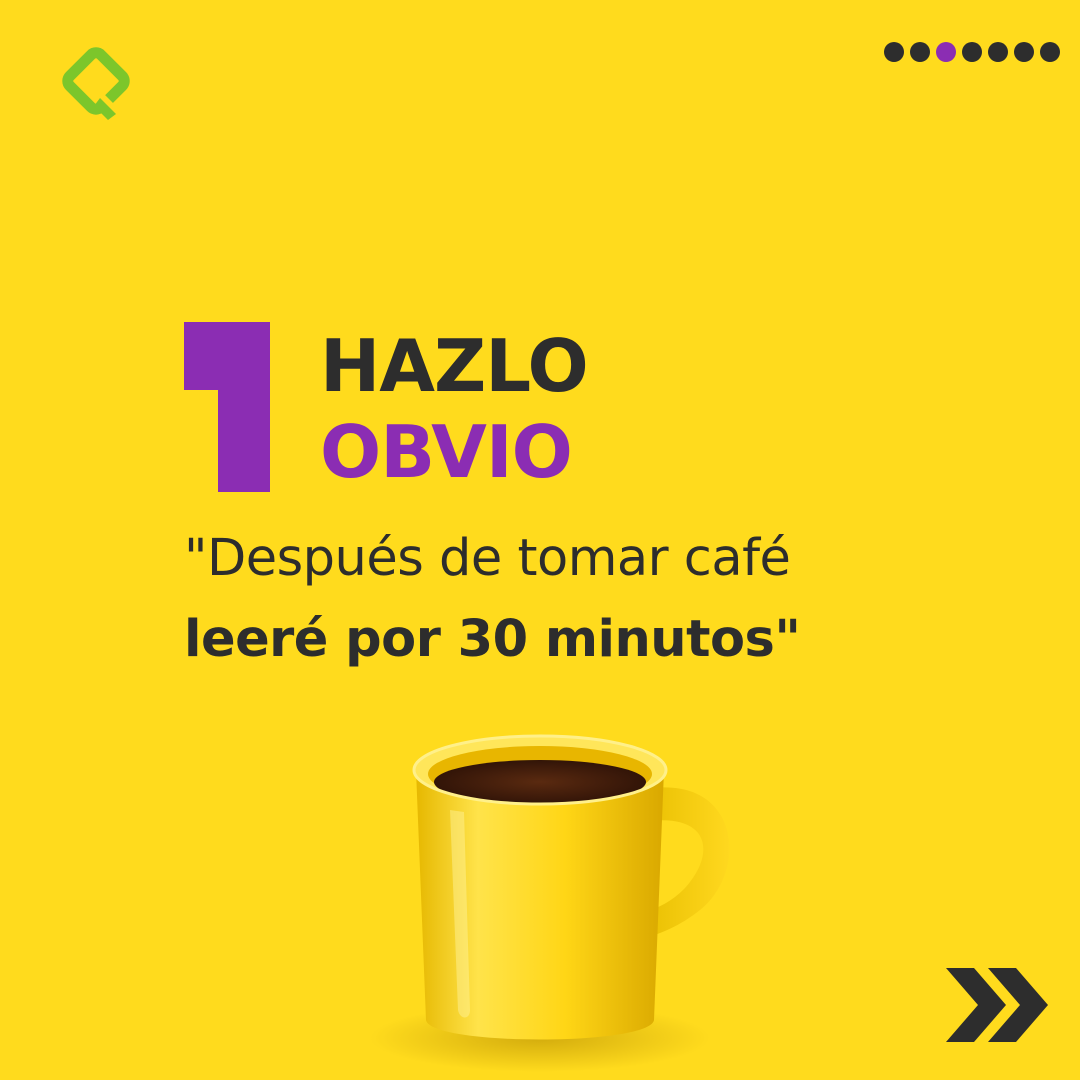  What do you see at coordinates (96, 84) in the screenshot?
I see `brand-logo-icon` at bounding box center [96, 84].